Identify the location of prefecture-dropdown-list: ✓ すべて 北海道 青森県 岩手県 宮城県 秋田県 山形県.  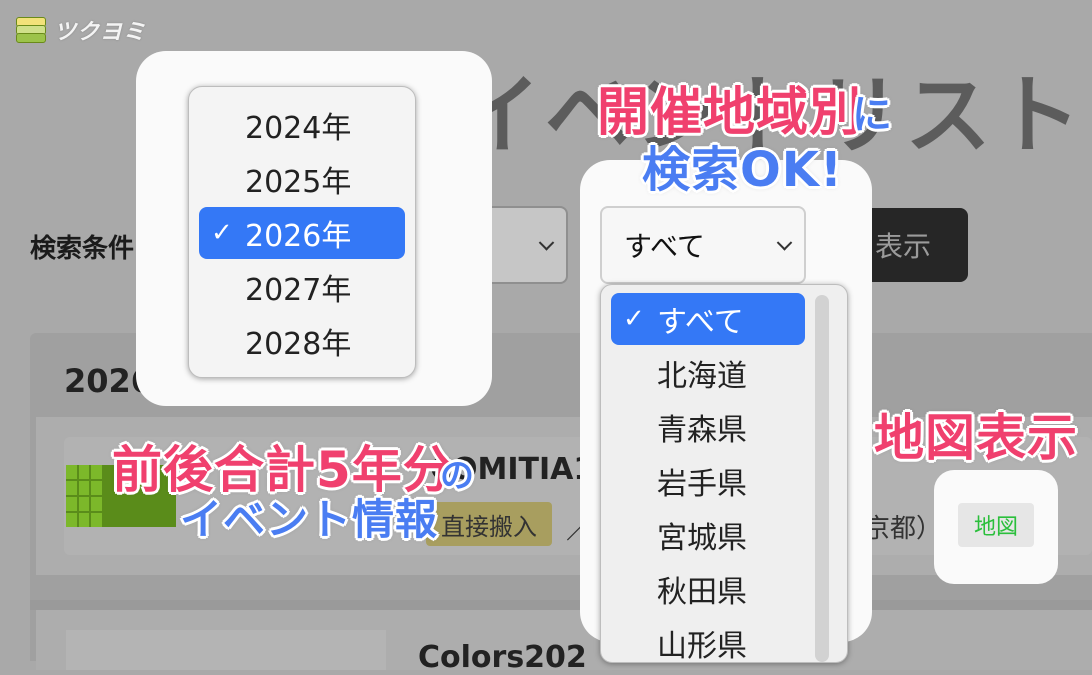
(724, 473).